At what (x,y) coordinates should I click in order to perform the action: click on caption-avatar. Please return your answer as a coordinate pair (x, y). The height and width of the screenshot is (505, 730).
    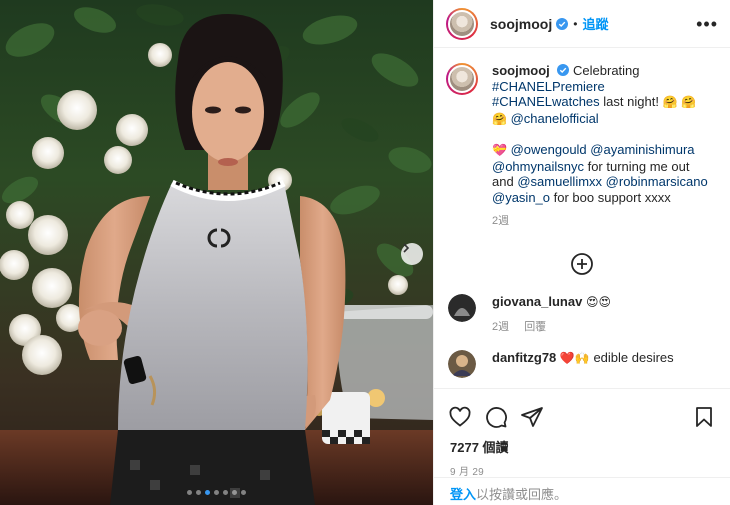
    Looking at the image, I should click on (462, 79).